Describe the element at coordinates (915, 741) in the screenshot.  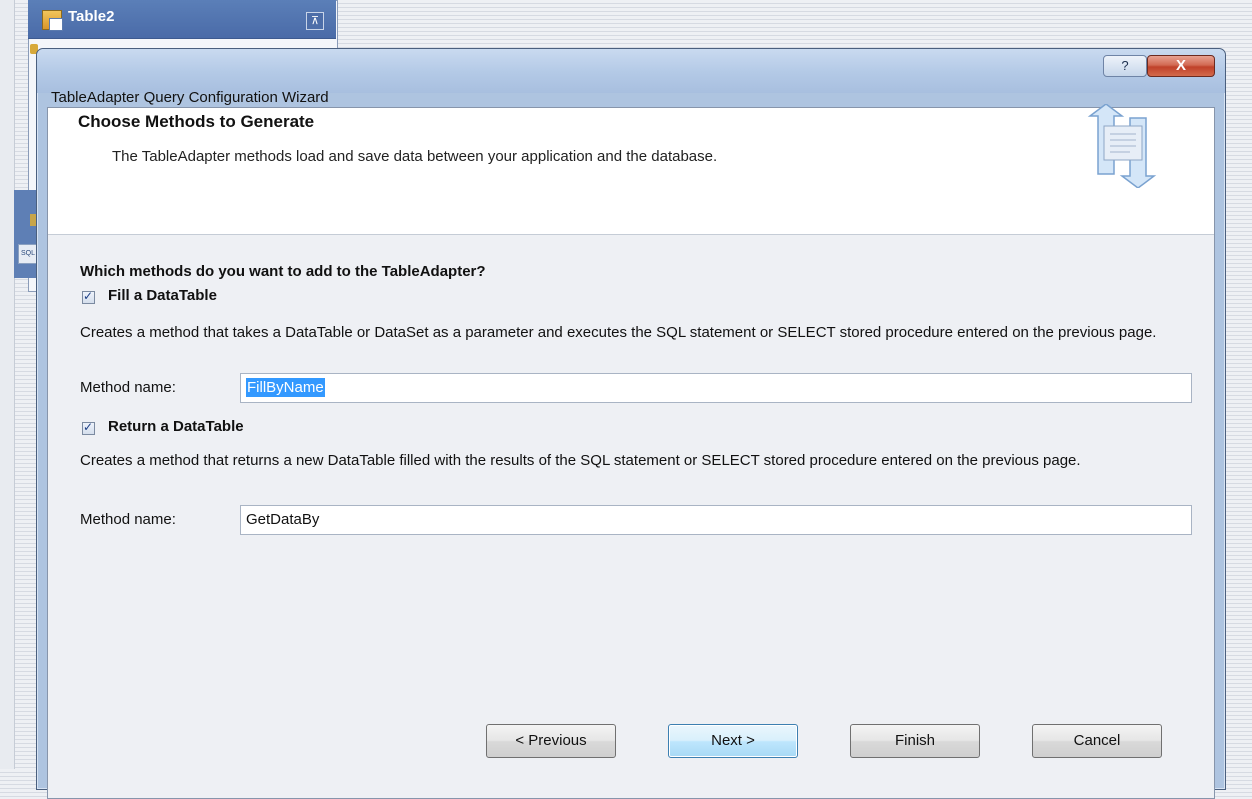
I see `finish-button: Finish` at that location.